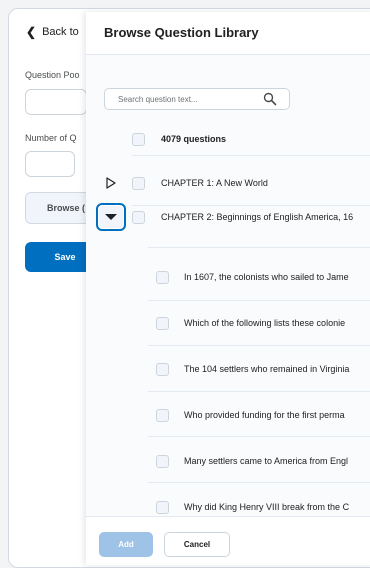  What do you see at coordinates (56, 102) in the screenshot?
I see `question-pool-input` at bounding box center [56, 102].